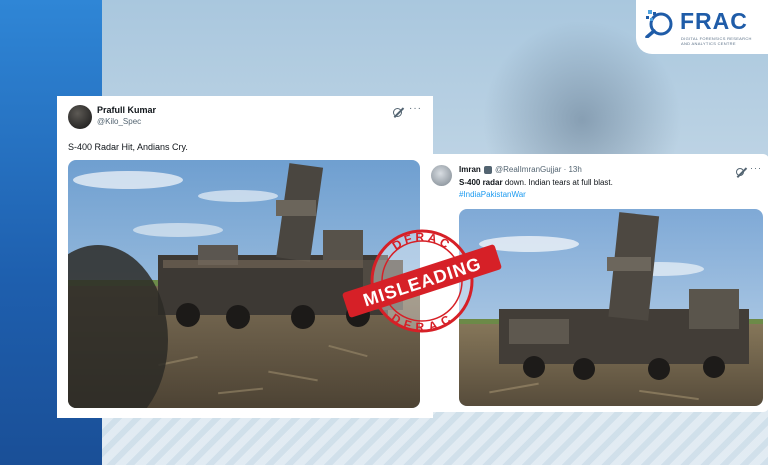 The width and height of the screenshot is (768, 465). Describe the element at coordinates (488, 170) in the screenshot. I see `verified-badge-icon` at that location.